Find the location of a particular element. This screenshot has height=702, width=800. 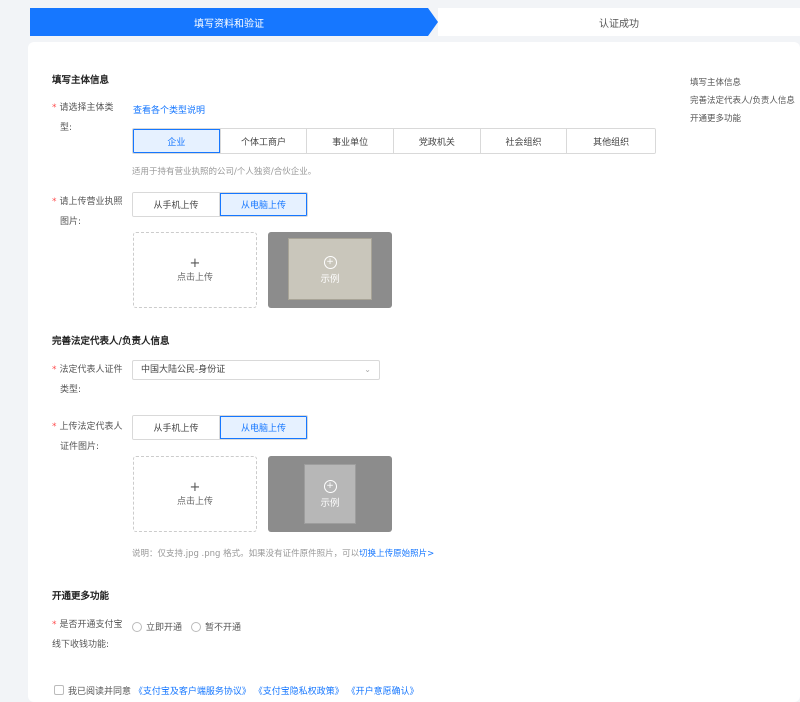

type-option-other: 其他组织 is located at coordinates (611, 141).